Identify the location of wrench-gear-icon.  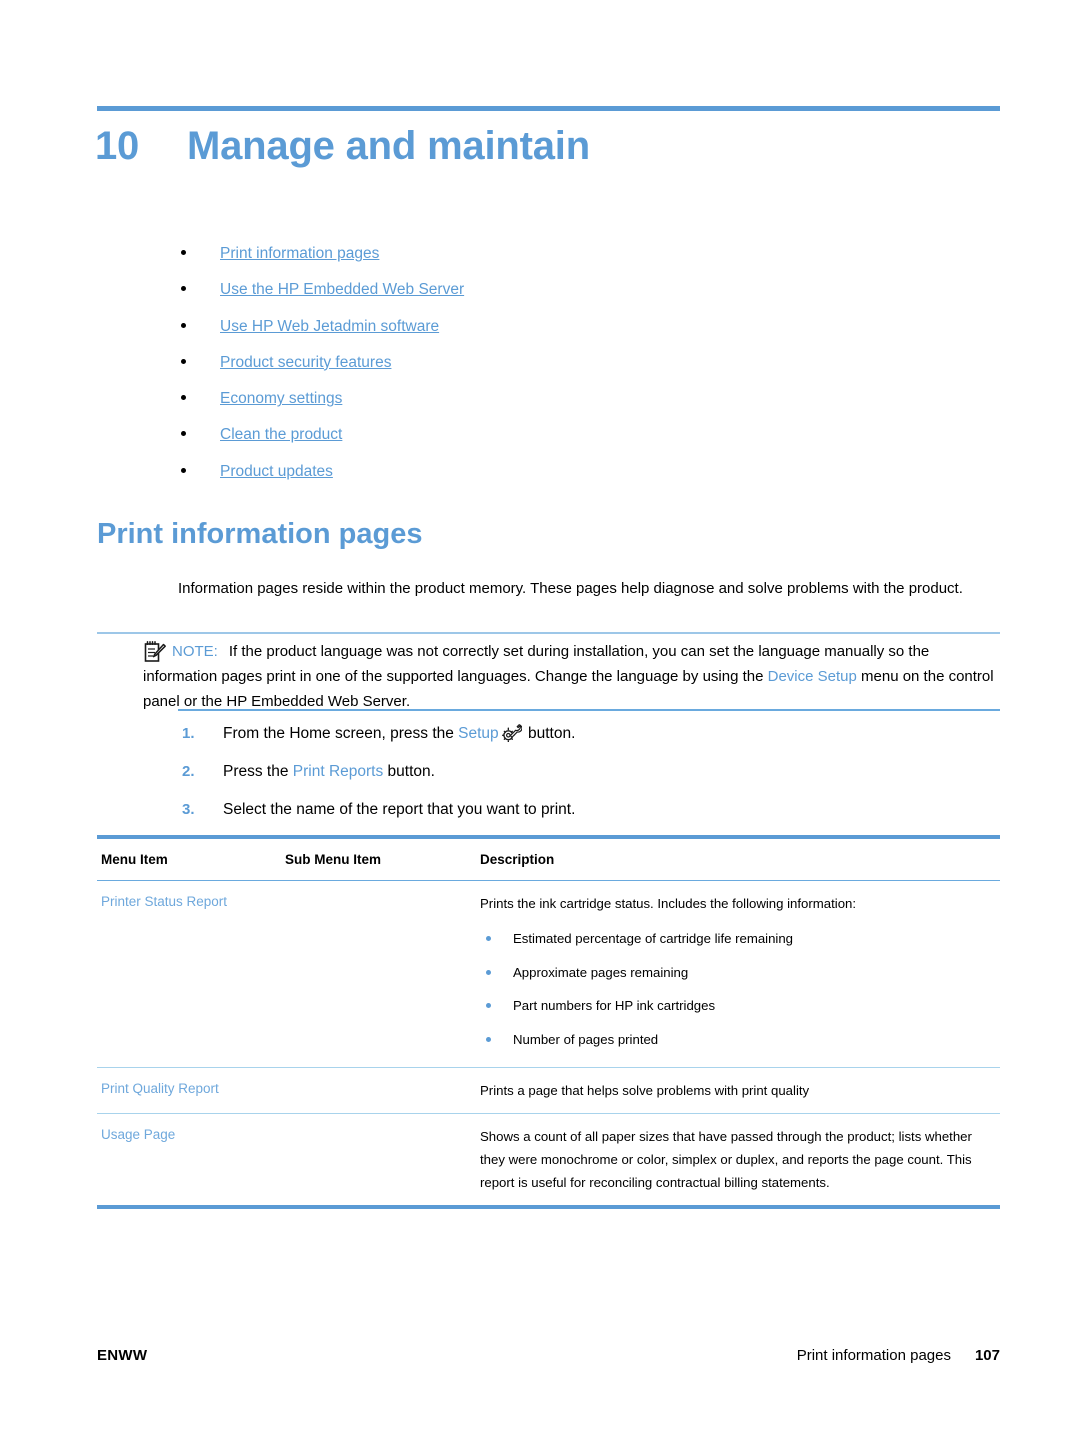
(512, 733).